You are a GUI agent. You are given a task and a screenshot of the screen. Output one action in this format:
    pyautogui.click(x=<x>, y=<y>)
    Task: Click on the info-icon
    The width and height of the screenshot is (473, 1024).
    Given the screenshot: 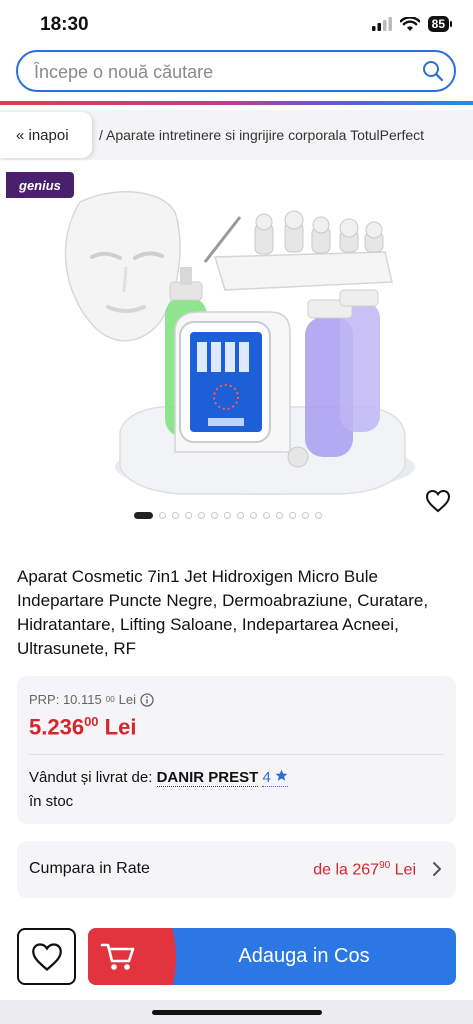 What is the action you would take?
    pyautogui.click(x=147, y=699)
    